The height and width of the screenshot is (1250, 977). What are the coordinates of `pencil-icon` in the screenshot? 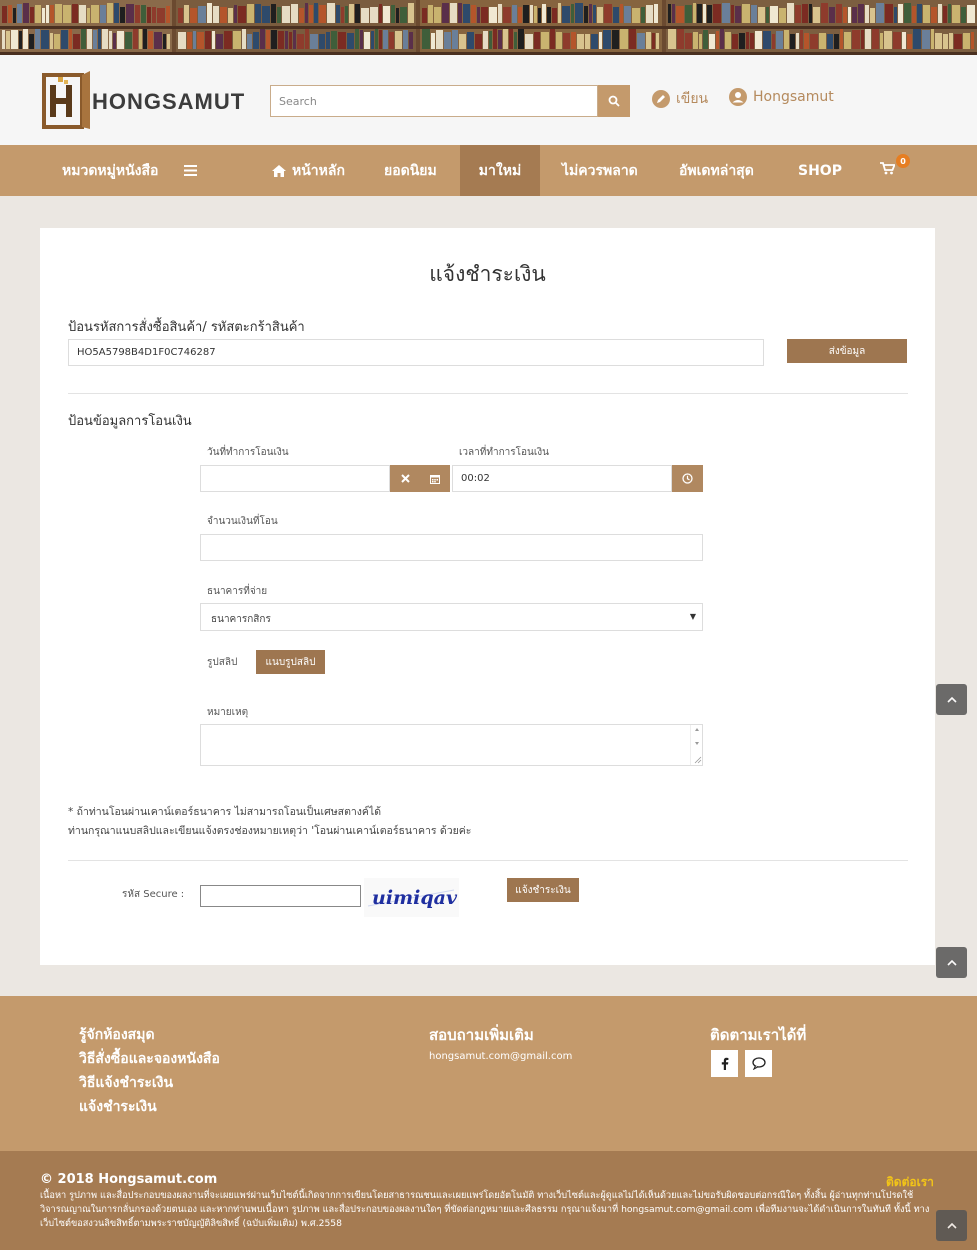 It's located at (661, 99).